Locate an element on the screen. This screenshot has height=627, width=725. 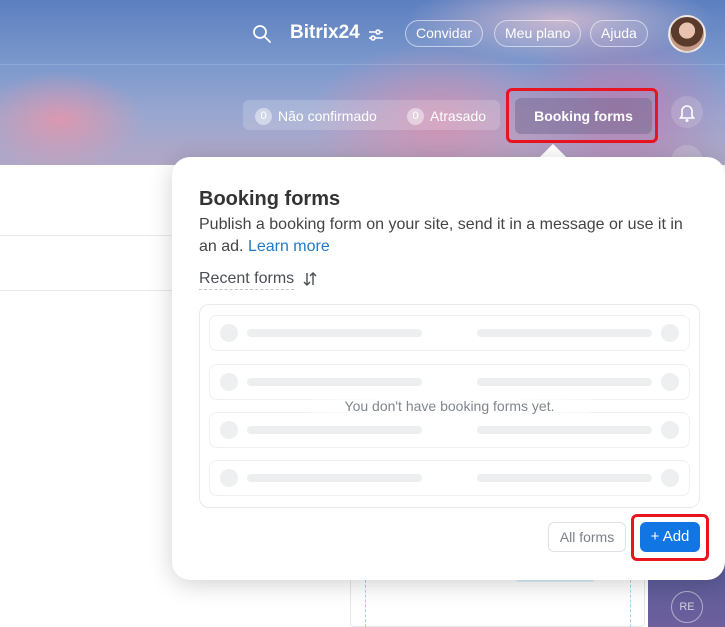
bell-icon is located at coordinates (687, 113).